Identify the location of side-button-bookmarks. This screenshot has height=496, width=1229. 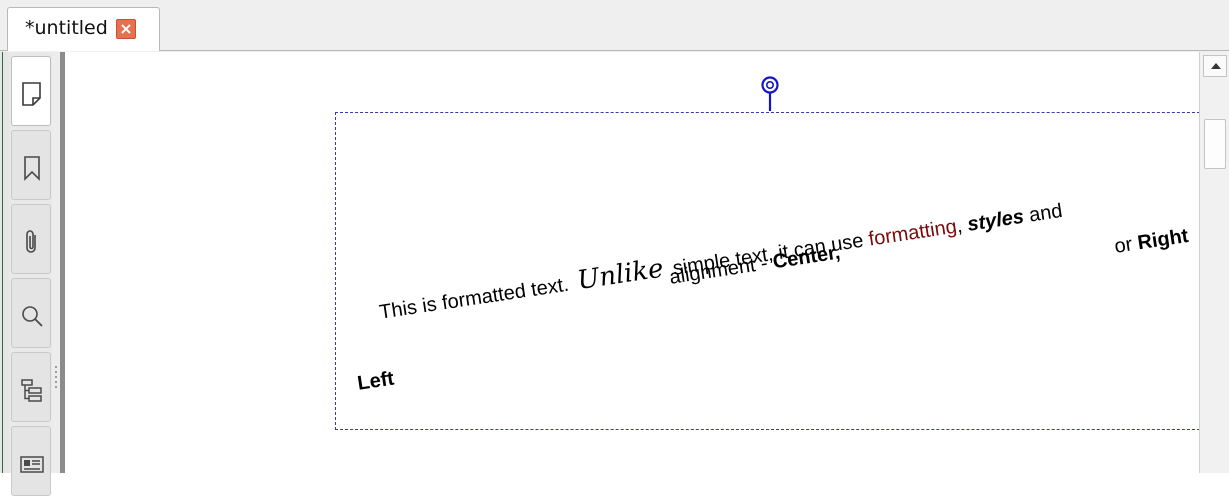
(31, 165).